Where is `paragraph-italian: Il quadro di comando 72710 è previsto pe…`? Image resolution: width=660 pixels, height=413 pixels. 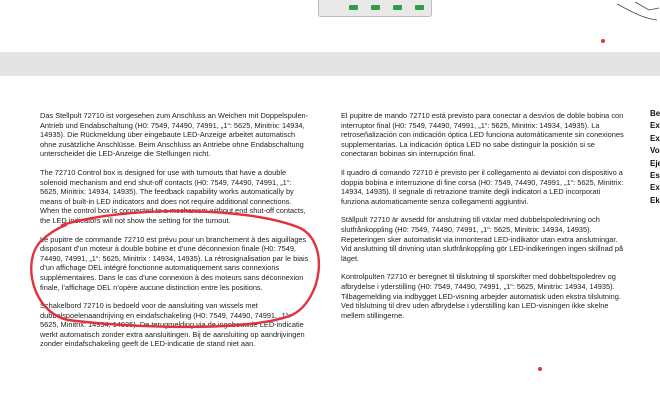
paragraph-italian: Il quadro di comando 72710 è previsto pe… is located at coordinates (482, 186).